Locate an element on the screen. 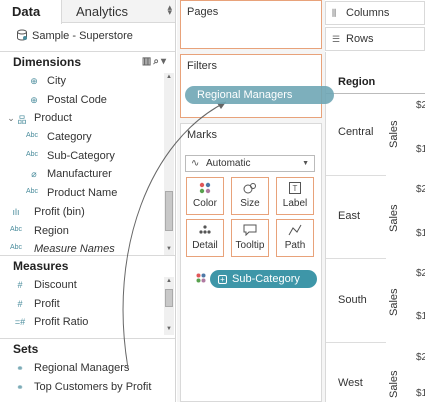 The height and width of the screenshot is (402, 425). detail-button: Detail is located at coordinates (205, 238).